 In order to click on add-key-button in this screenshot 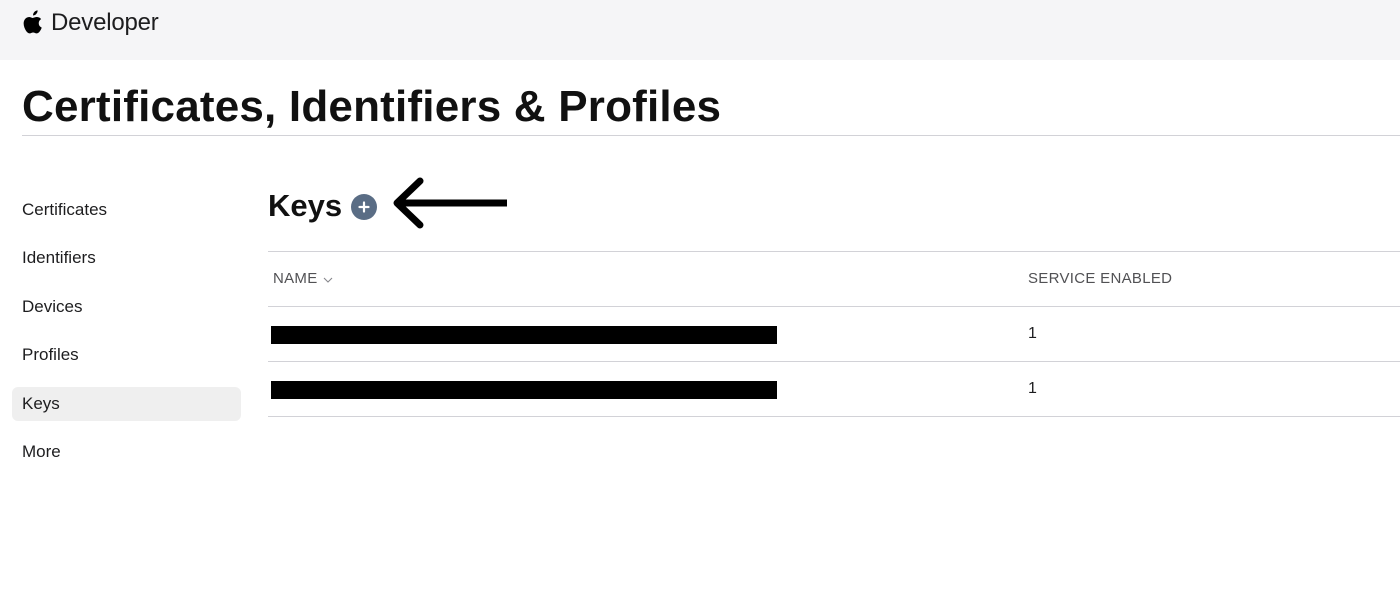, I will do `click(364, 207)`.